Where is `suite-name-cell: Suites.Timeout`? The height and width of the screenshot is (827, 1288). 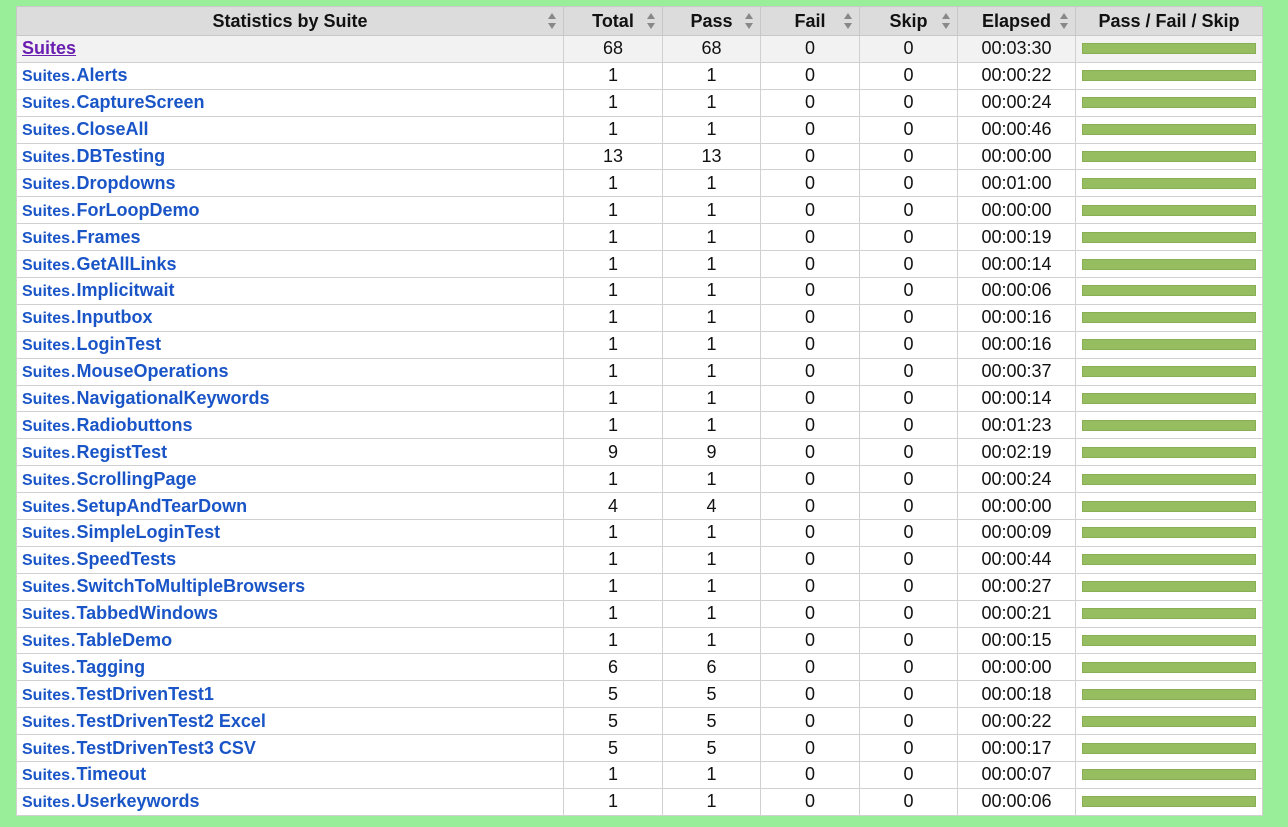
suite-name-cell: Suites.Timeout is located at coordinates (290, 775).